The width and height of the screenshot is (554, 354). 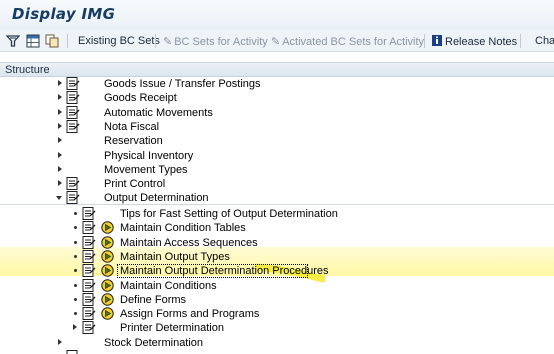 I want to click on tree-node: Movement Types, so click(x=277, y=170).